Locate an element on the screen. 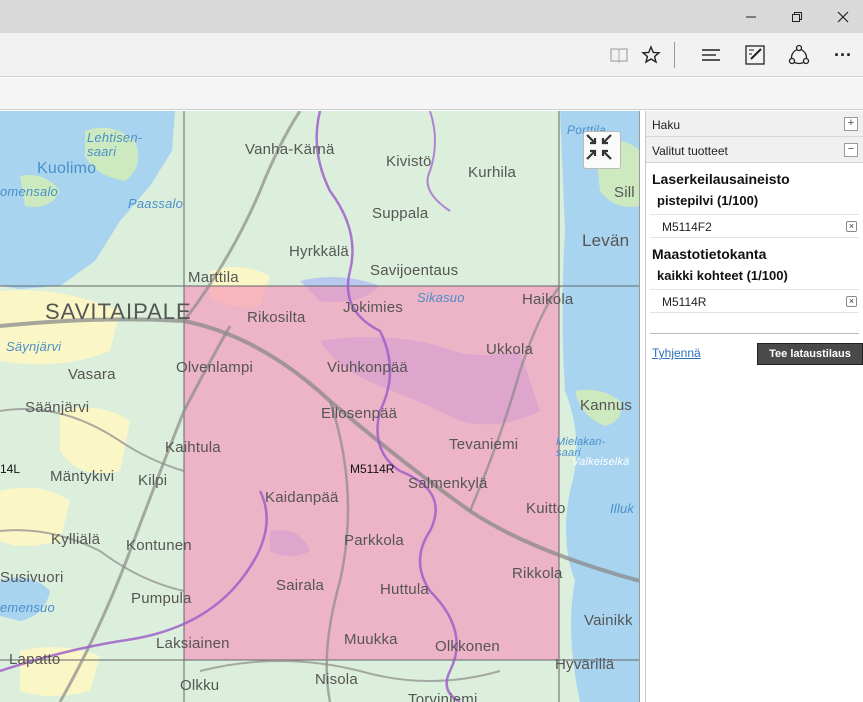 The image size is (863, 702). sheet-label-selected: M5114R is located at coordinates (372, 469).